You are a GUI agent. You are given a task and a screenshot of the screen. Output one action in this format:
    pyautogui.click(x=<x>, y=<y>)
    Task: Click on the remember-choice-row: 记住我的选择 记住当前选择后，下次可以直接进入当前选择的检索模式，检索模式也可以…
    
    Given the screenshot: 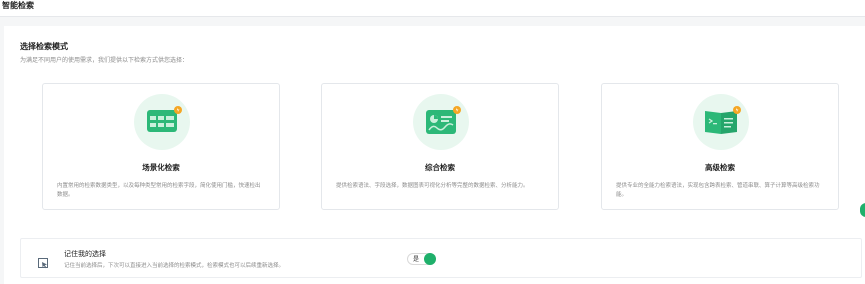 What is the action you would take?
    pyautogui.click(x=441, y=258)
    